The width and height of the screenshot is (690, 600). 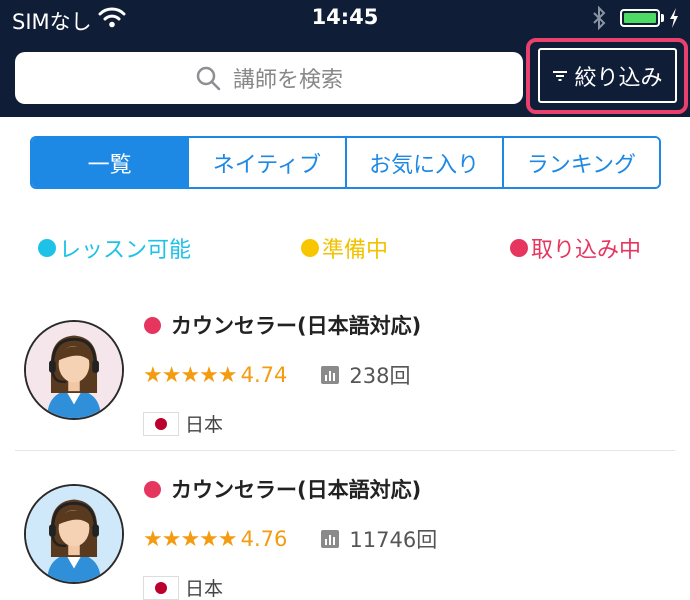 What do you see at coordinates (310, 248) in the screenshot?
I see `preparing-dot` at bounding box center [310, 248].